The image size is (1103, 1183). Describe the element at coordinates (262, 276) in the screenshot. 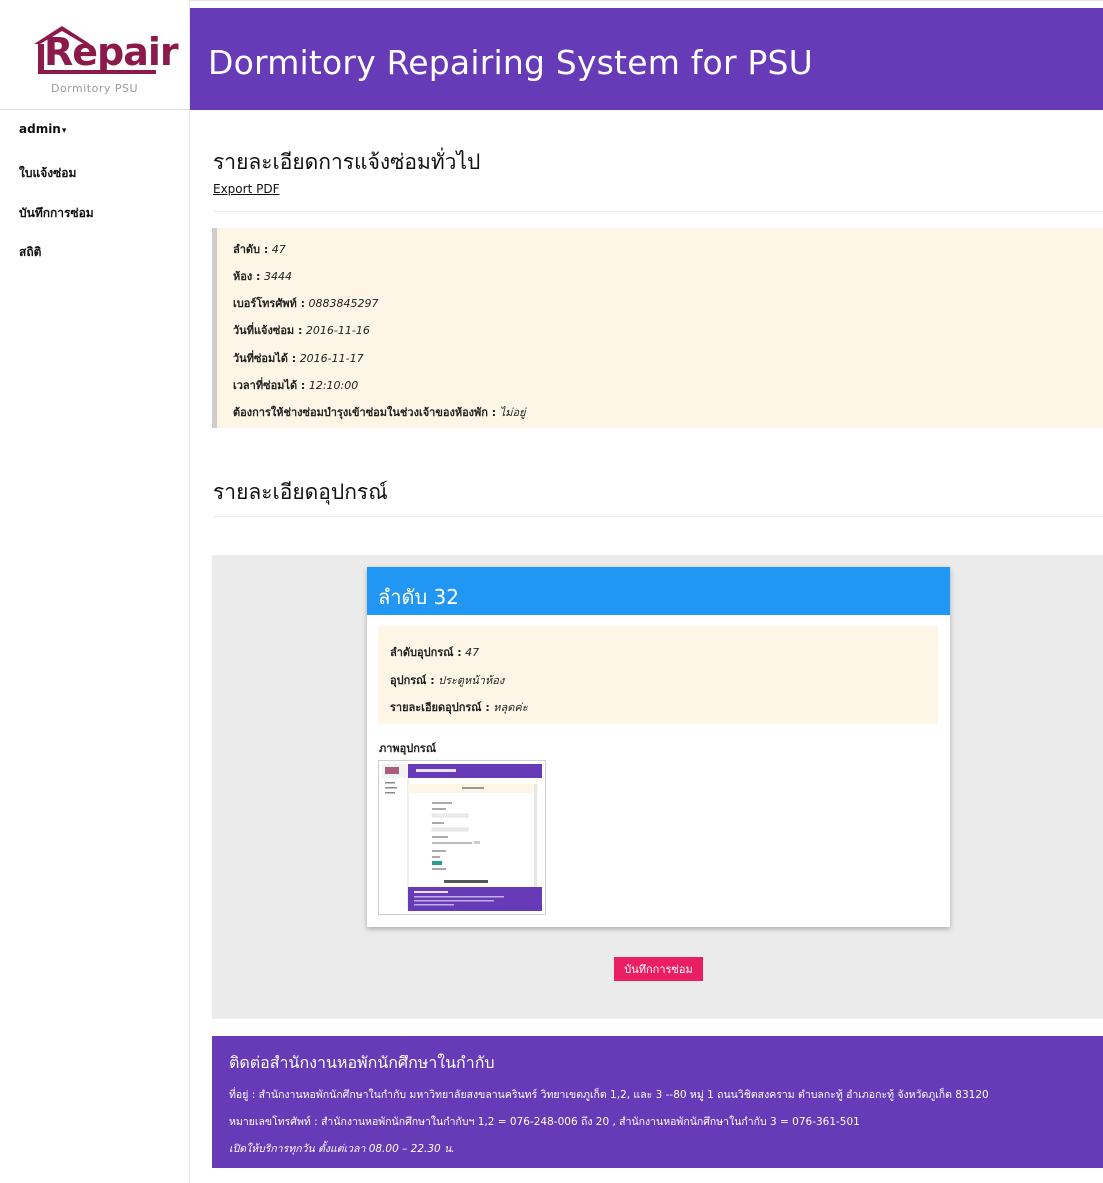

I see `detail-row: ห้อง : 3444` at that location.